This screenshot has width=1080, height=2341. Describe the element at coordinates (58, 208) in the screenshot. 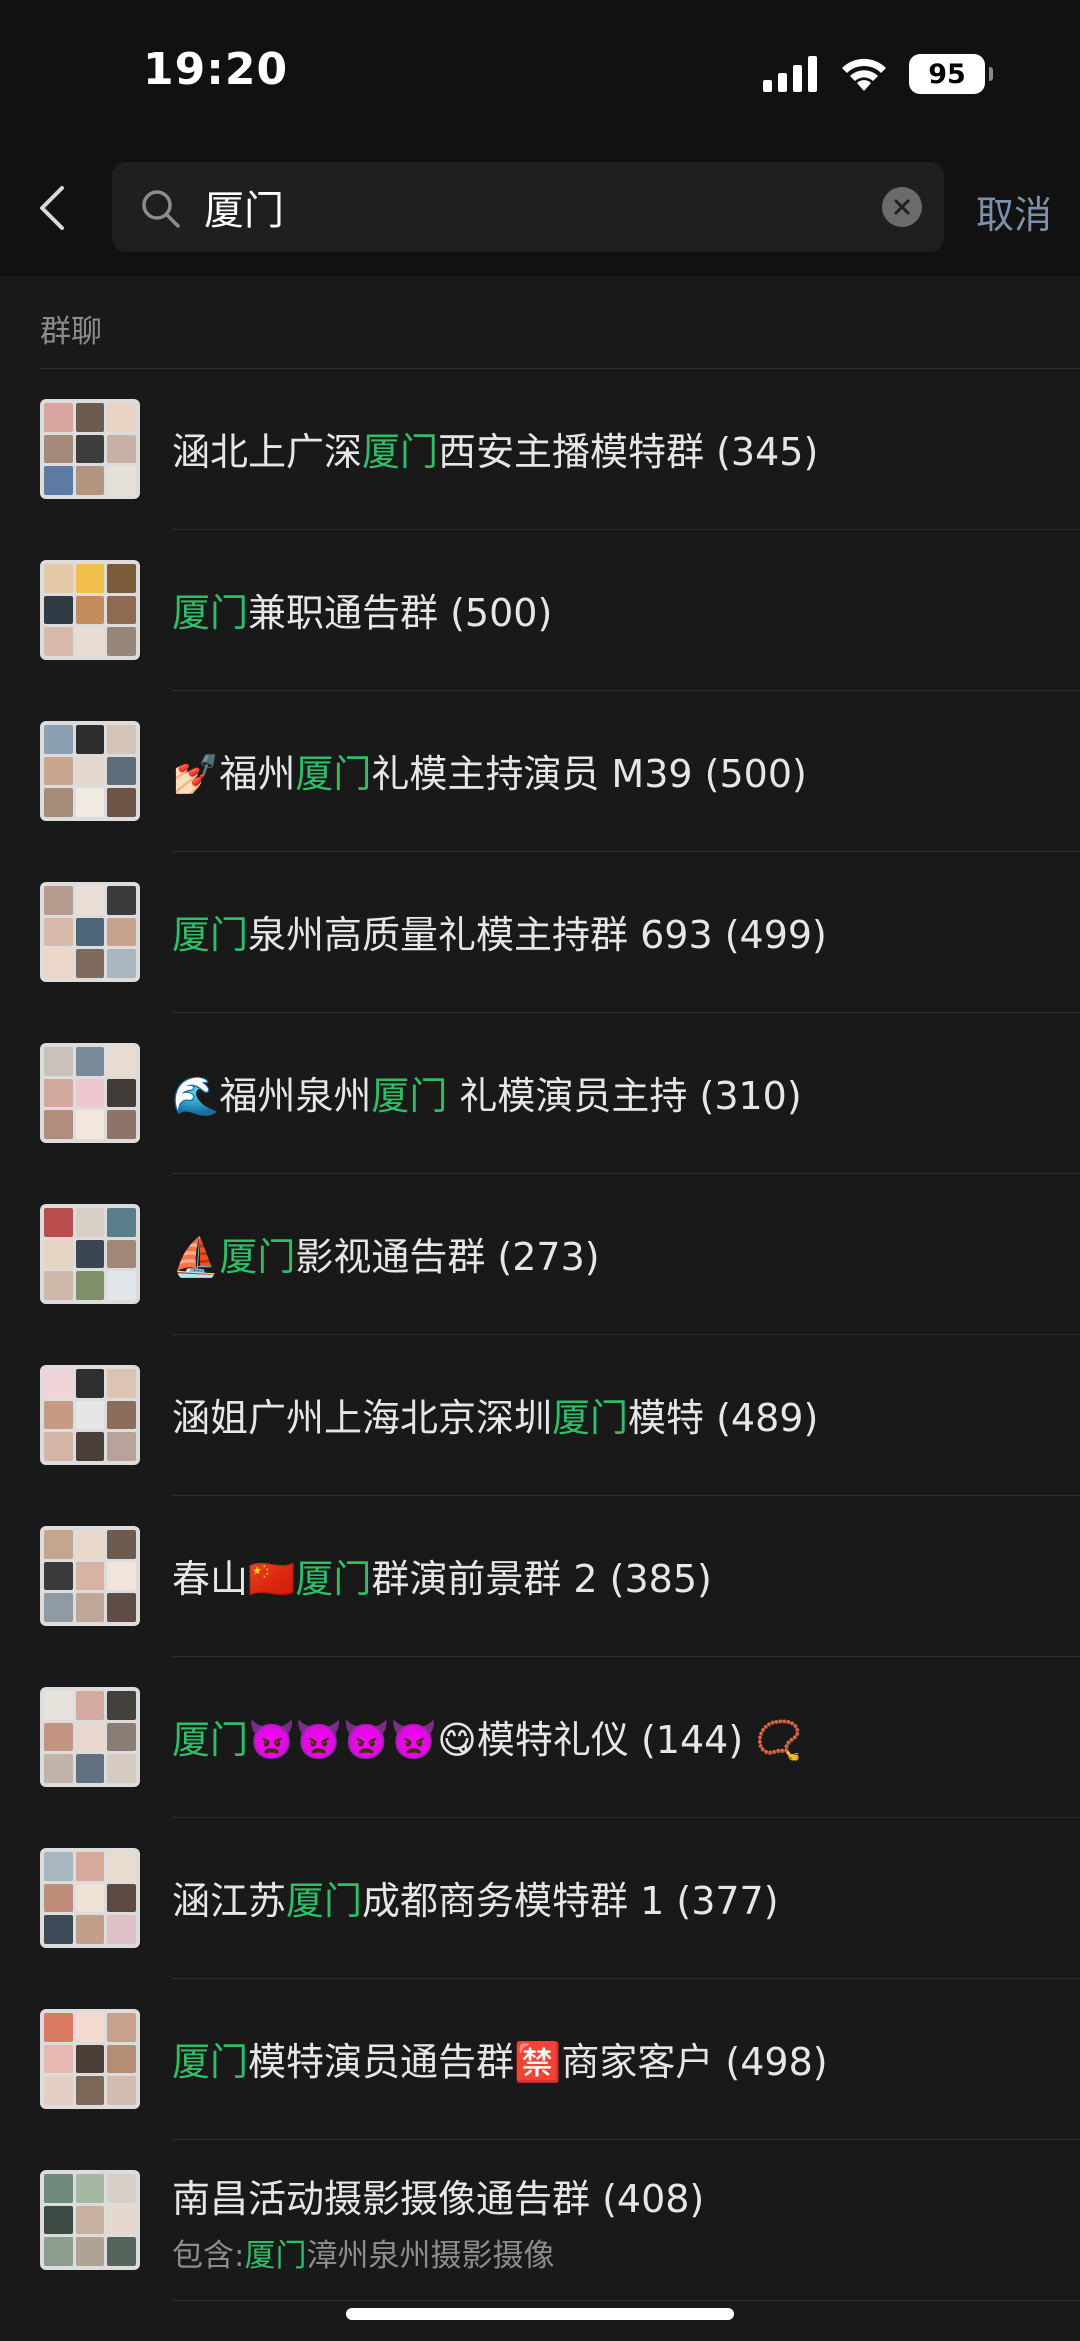

I see `back-button` at that location.